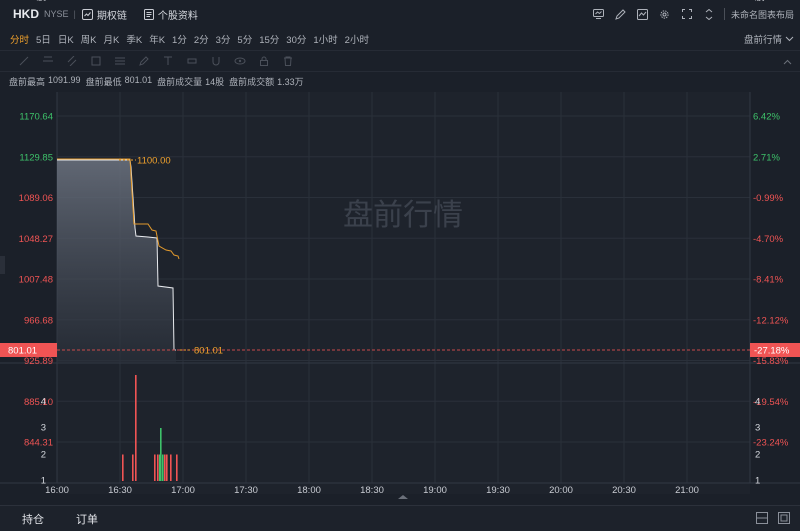 Image resolution: width=800 pixels, height=531 pixels. I want to click on volume-axis-label: 股, so click(41, 1).